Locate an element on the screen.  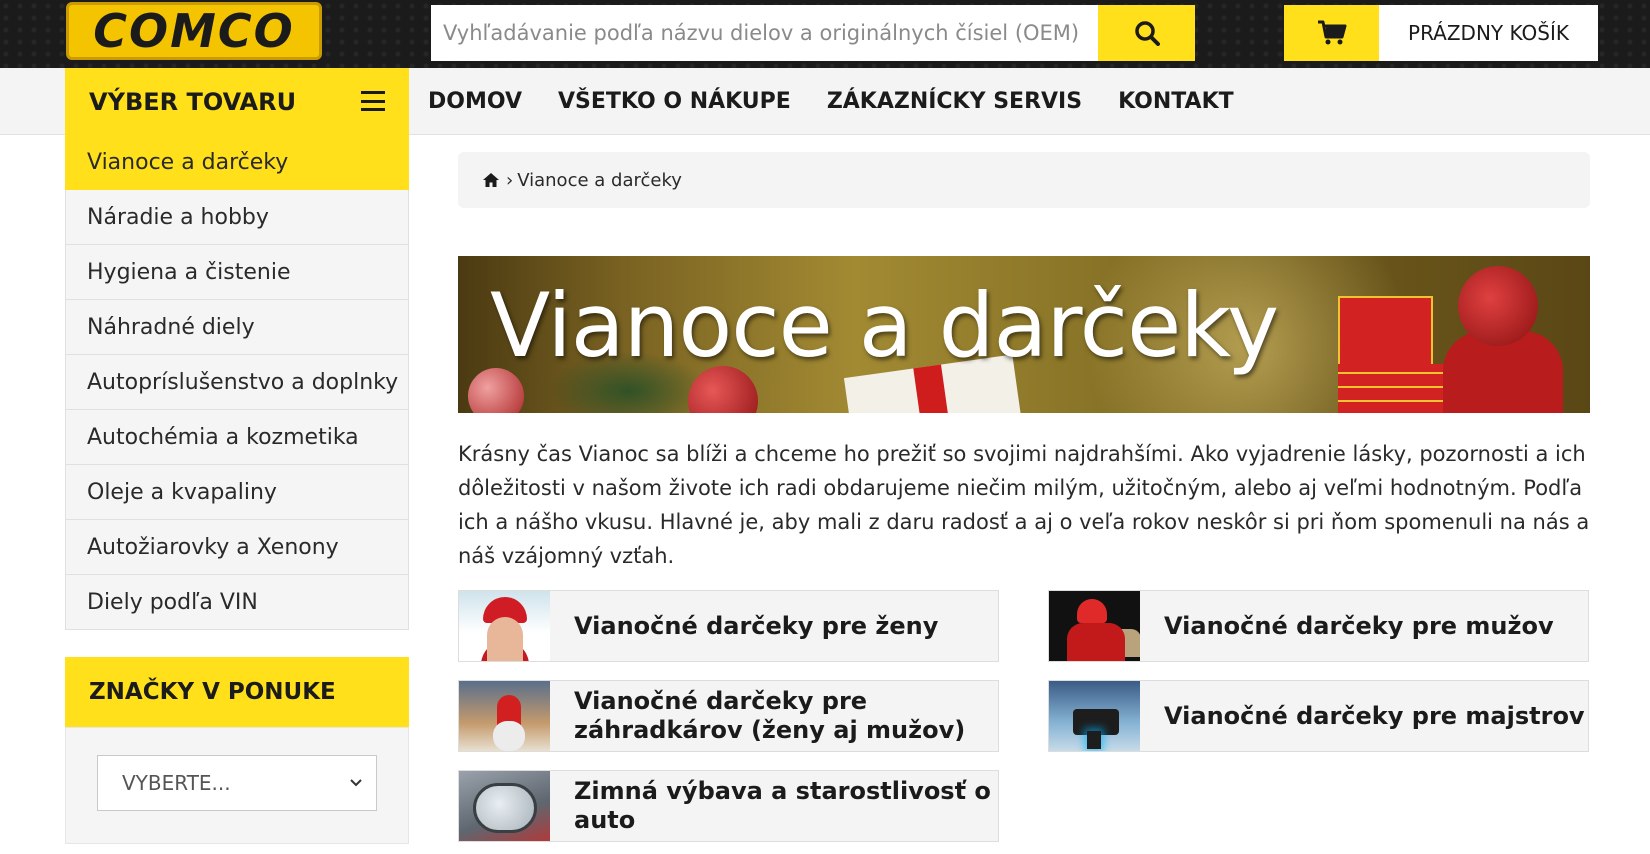
search-icon is located at coordinates (1147, 33).